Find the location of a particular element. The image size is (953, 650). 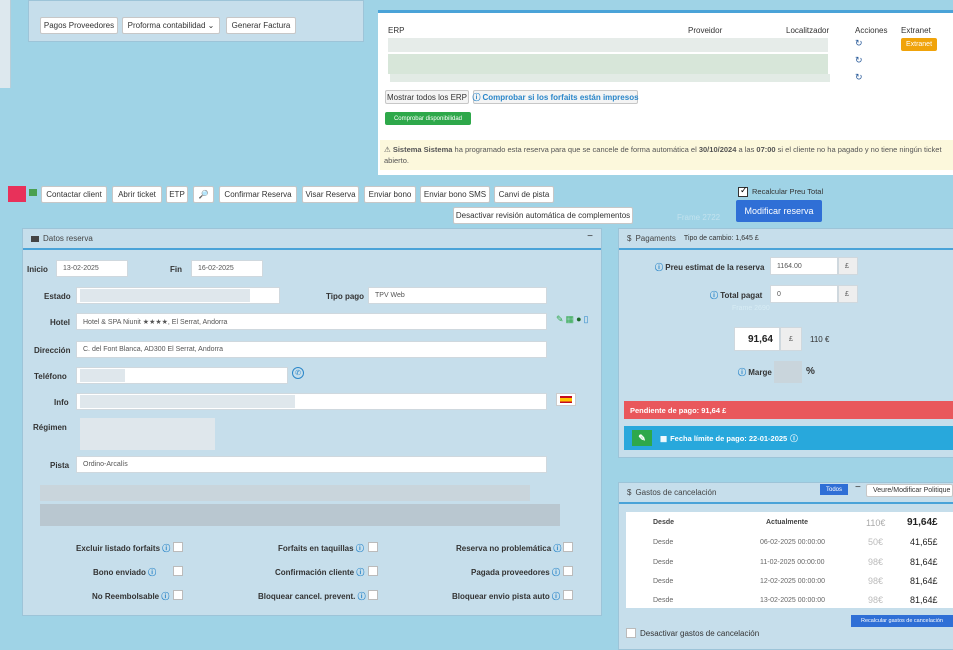

estado-label: Estado is located at coordinates (57, 296).